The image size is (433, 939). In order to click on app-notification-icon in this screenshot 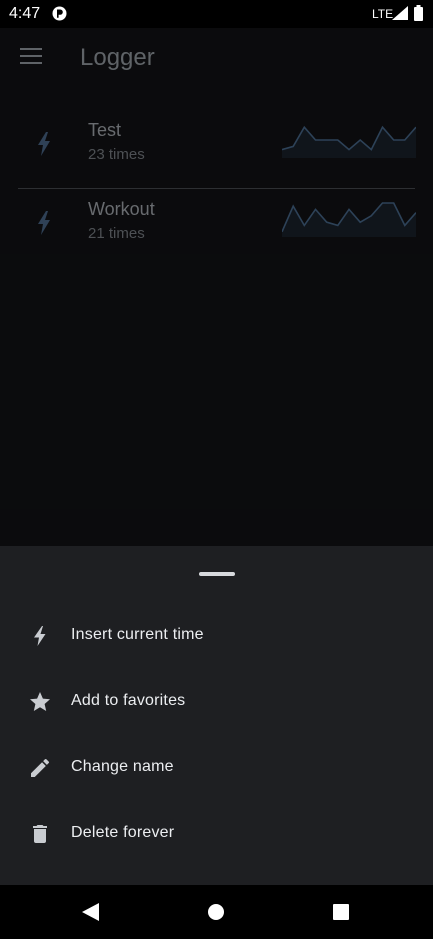, I will do `click(59, 16)`.